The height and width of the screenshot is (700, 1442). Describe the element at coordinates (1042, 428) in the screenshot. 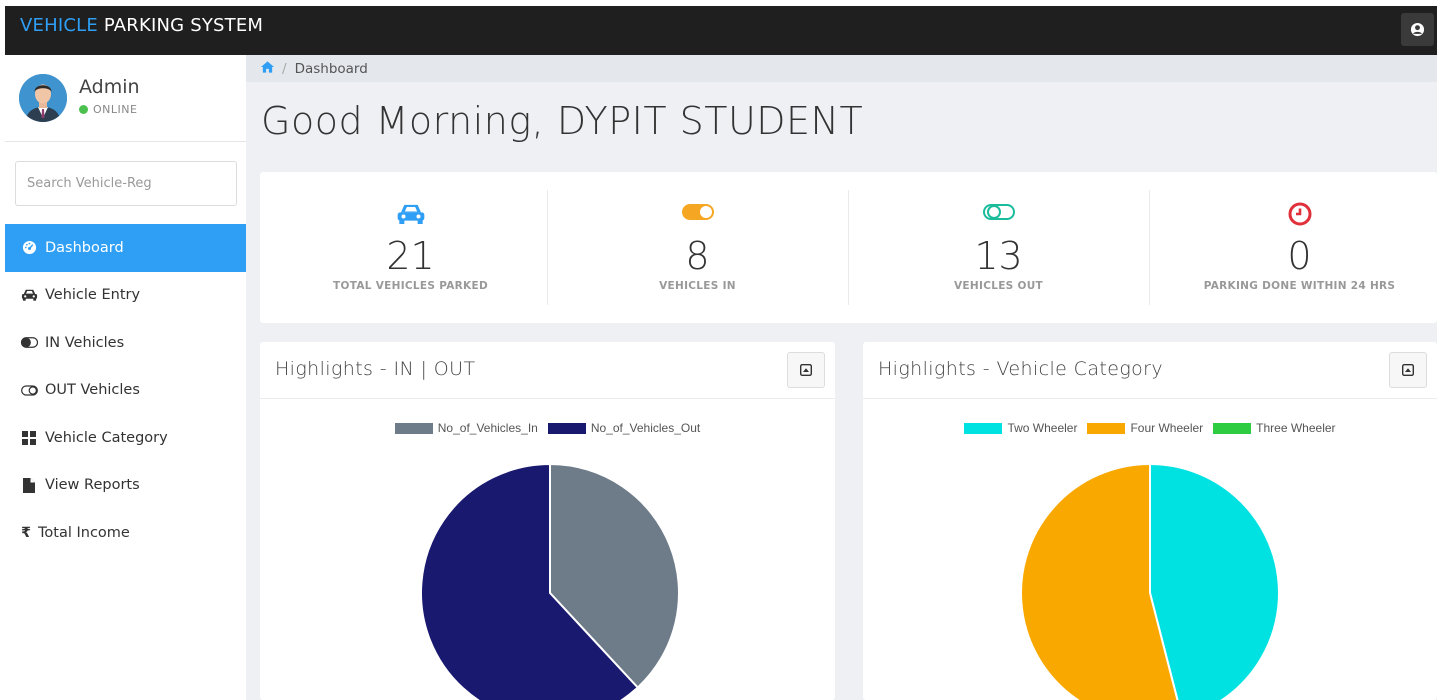

I see `legend-label: Two Wheeler` at that location.